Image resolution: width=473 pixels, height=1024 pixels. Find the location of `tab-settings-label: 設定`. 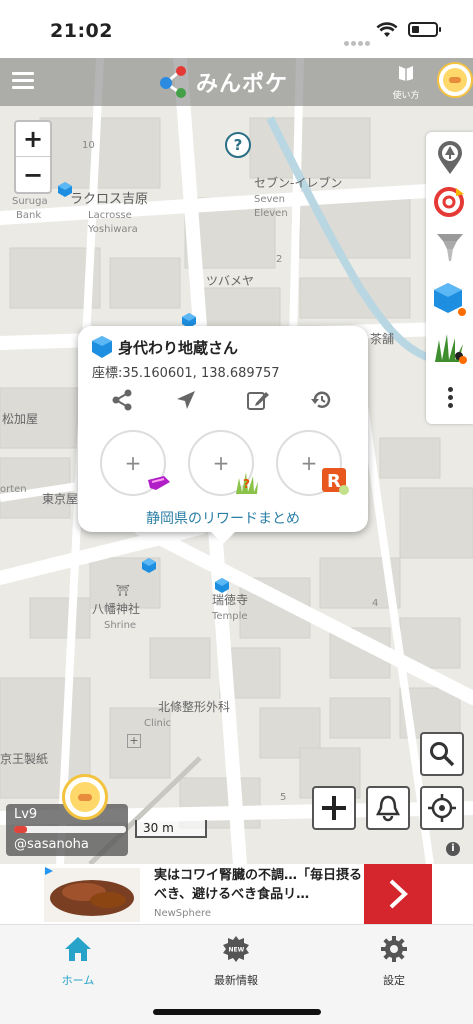

tab-settings-label: 設定 is located at coordinates (394, 980).